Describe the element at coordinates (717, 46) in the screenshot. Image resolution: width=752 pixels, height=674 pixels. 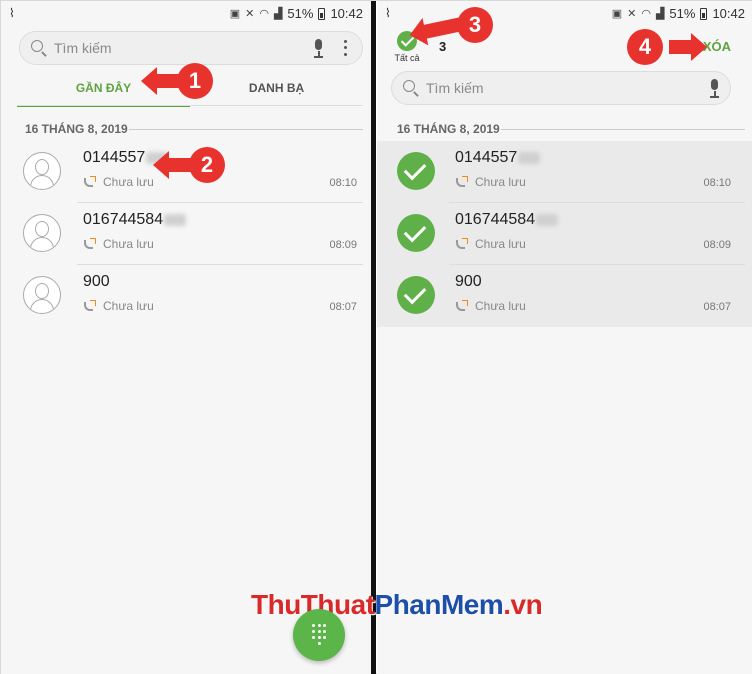
I see `delete-button: XÓA` at that location.